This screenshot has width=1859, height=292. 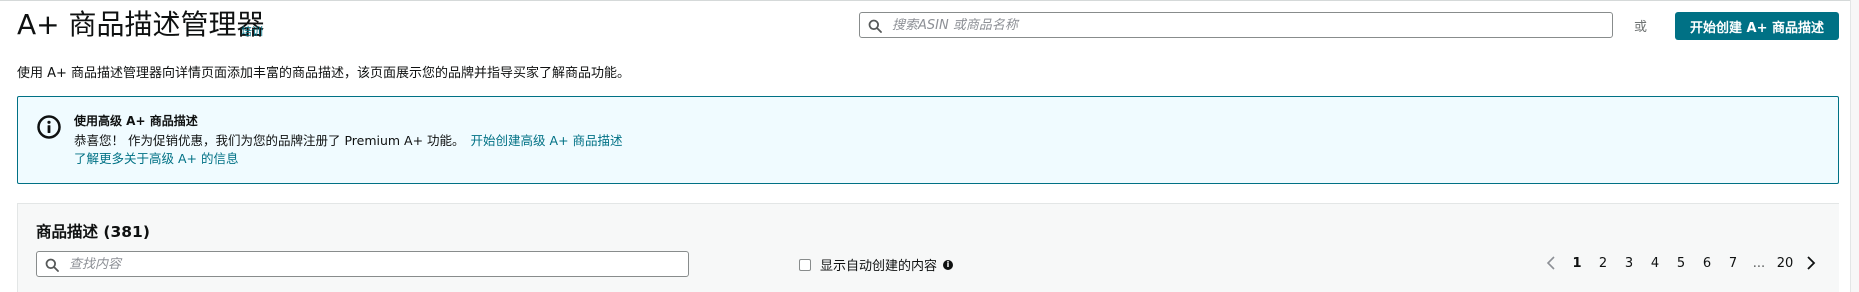 What do you see at coordinates (1811, 263) in the screenshot?
I see `chevron-right-icon` at bounding box center [1811, 263].